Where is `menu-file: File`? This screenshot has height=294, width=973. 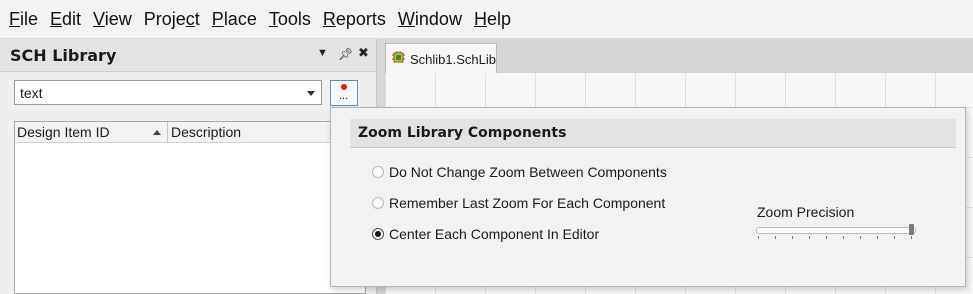 menu-file: File is located at coordinates (23, 19).